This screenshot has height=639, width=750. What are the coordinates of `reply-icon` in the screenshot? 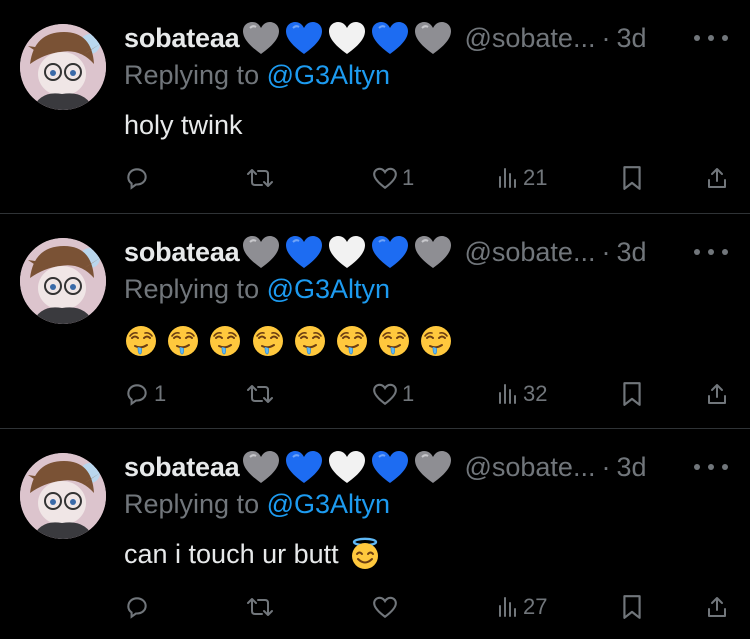 It's located at (137, 608).